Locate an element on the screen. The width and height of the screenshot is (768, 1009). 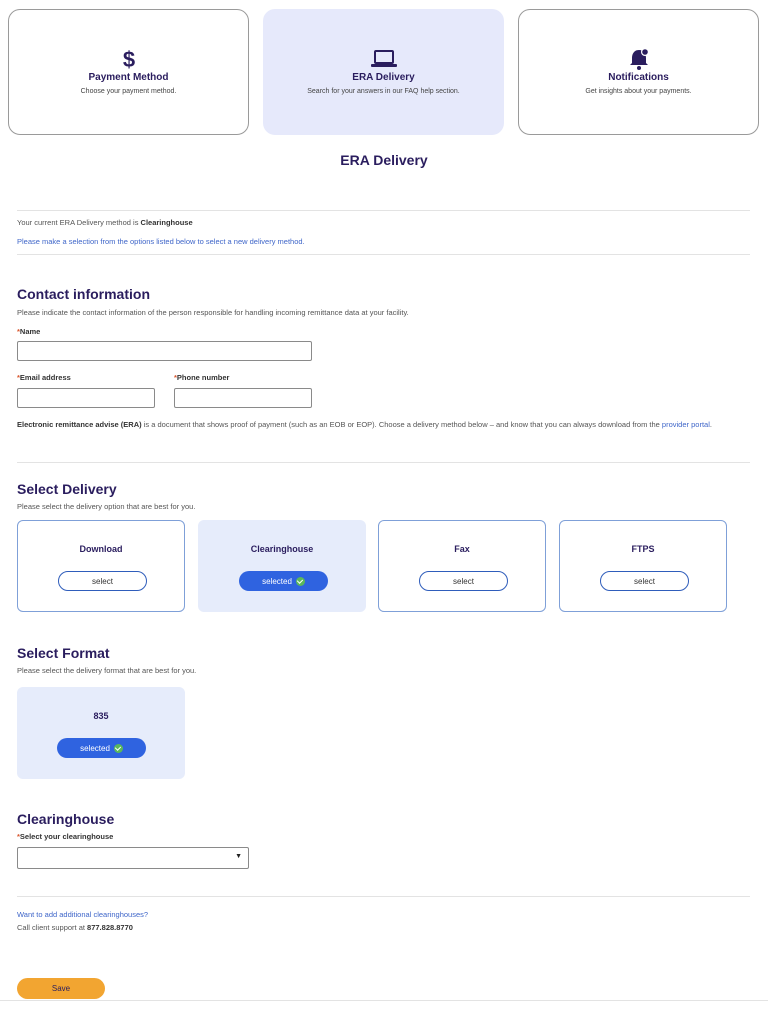
save-button-label: Save is located at coordinates (61, 988).